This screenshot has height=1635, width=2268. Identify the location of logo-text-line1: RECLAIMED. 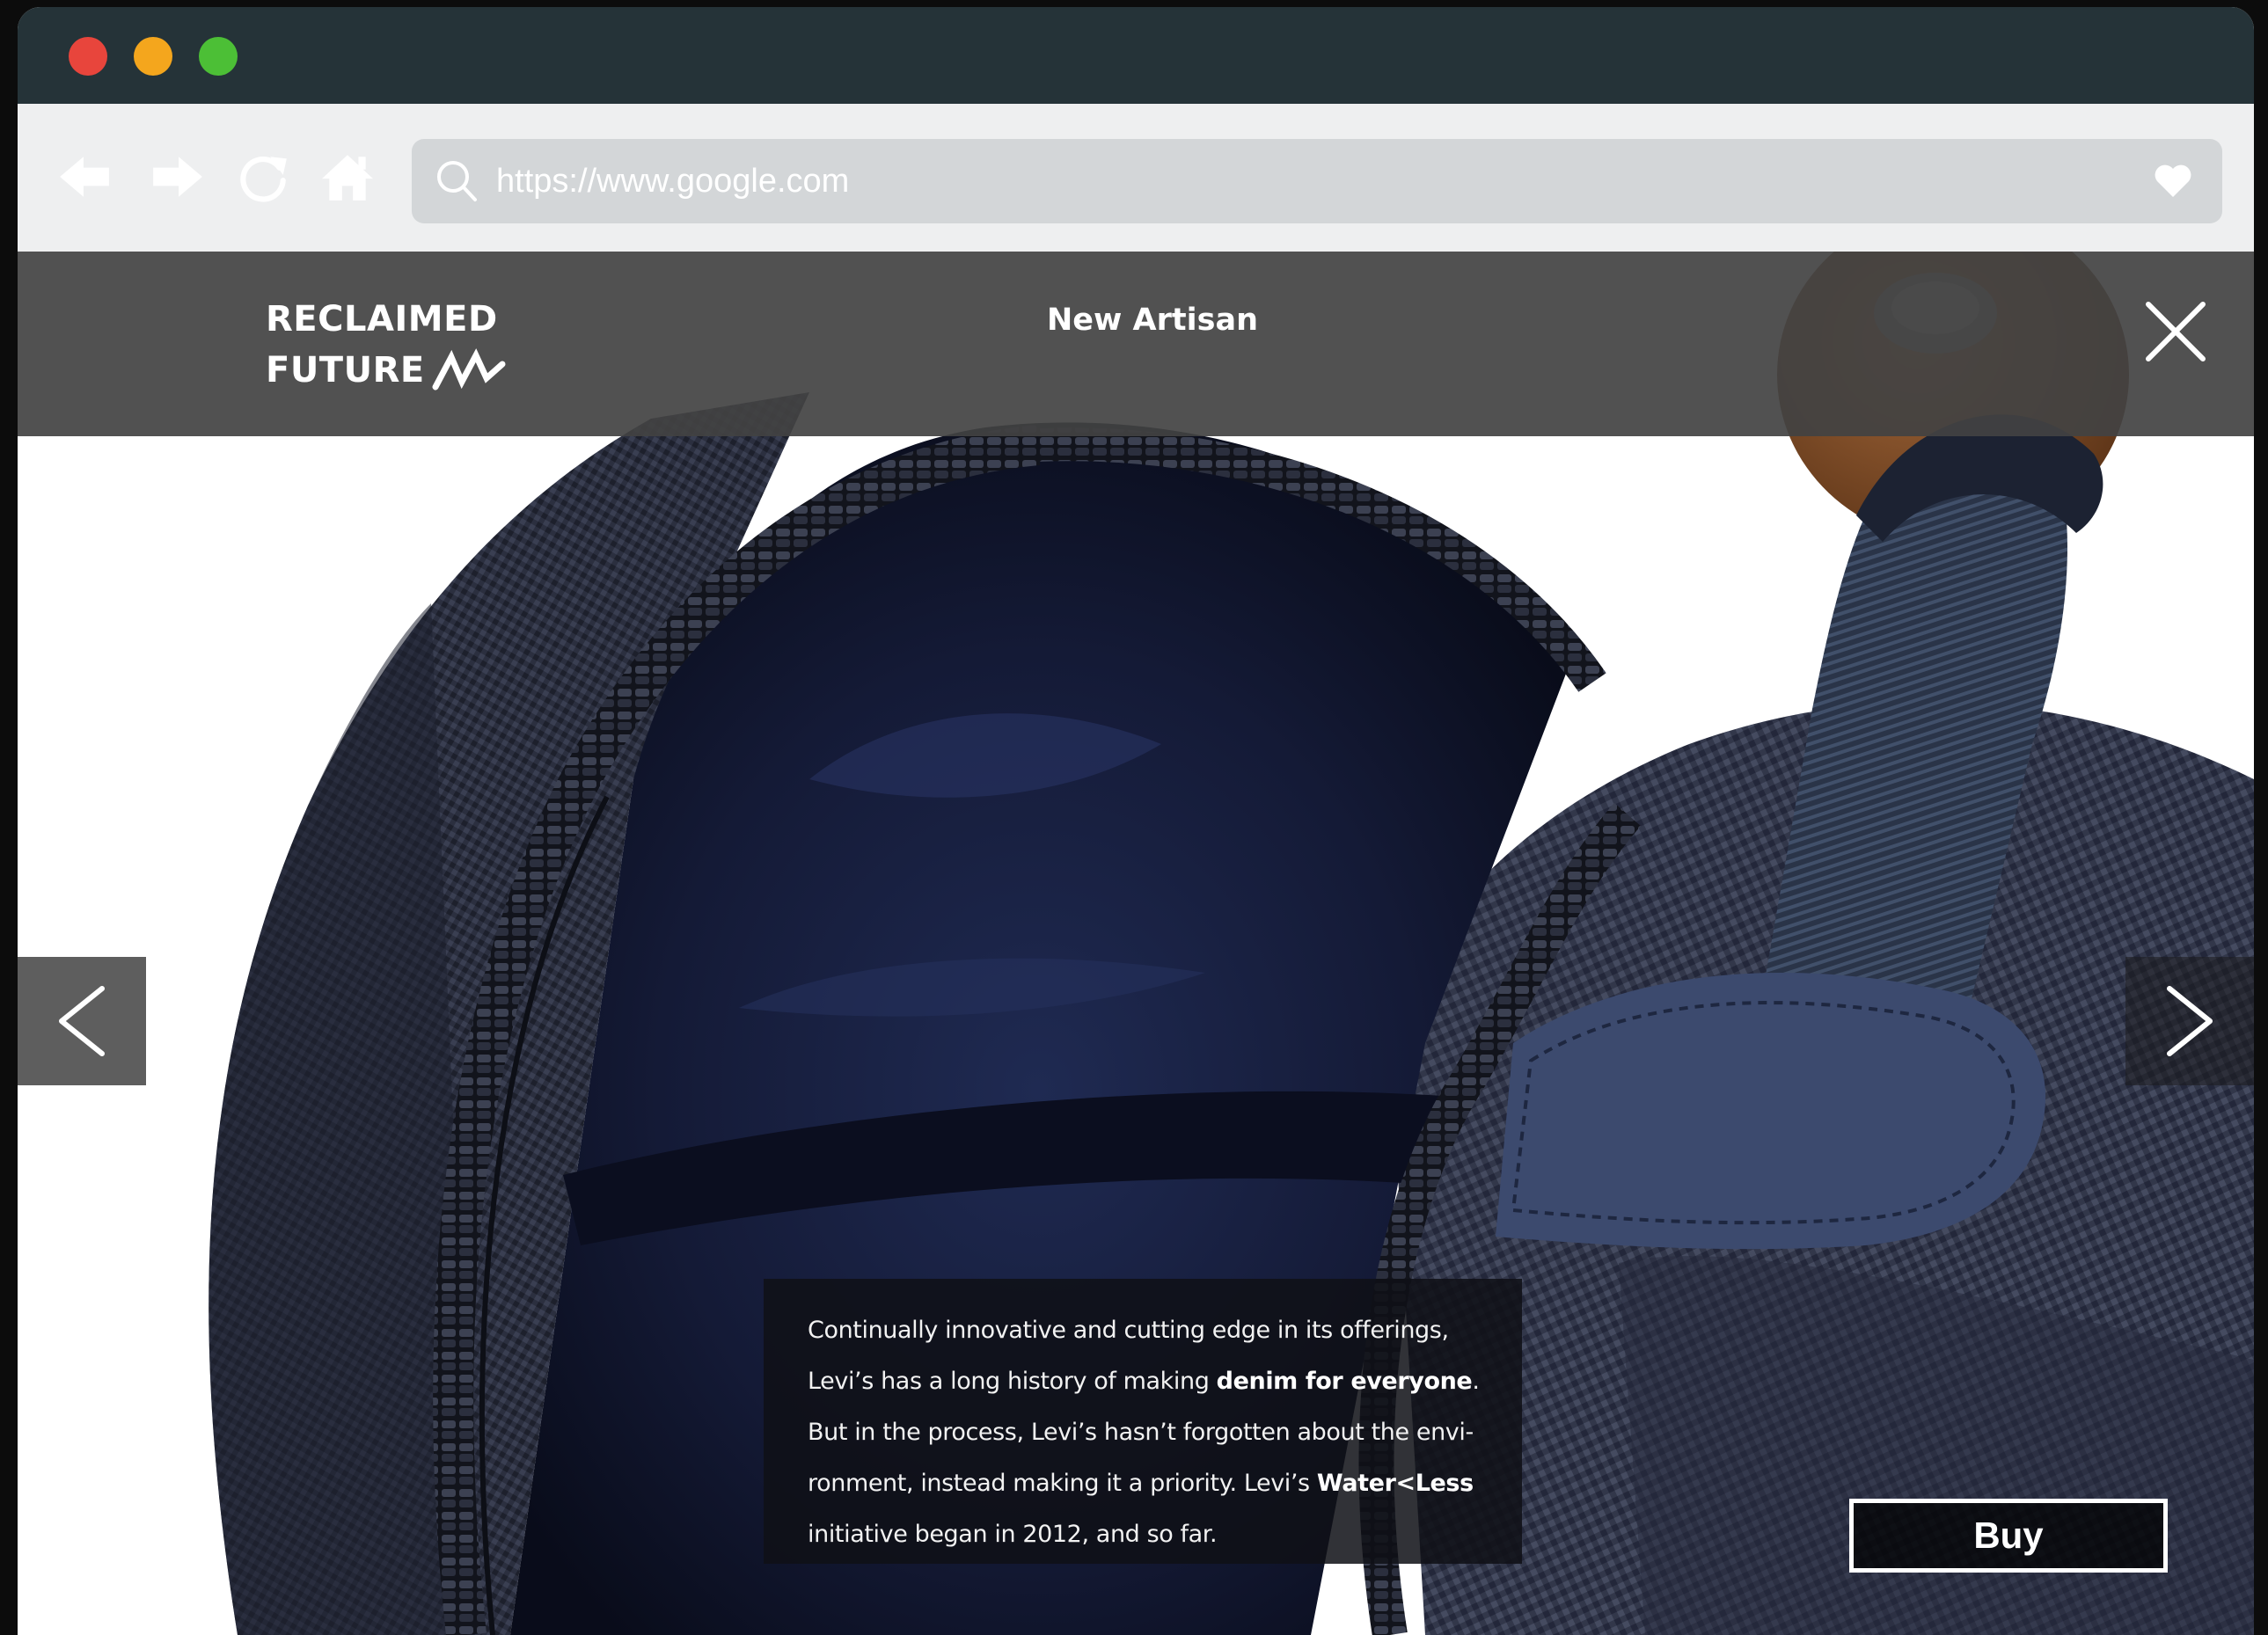
(382, 319).